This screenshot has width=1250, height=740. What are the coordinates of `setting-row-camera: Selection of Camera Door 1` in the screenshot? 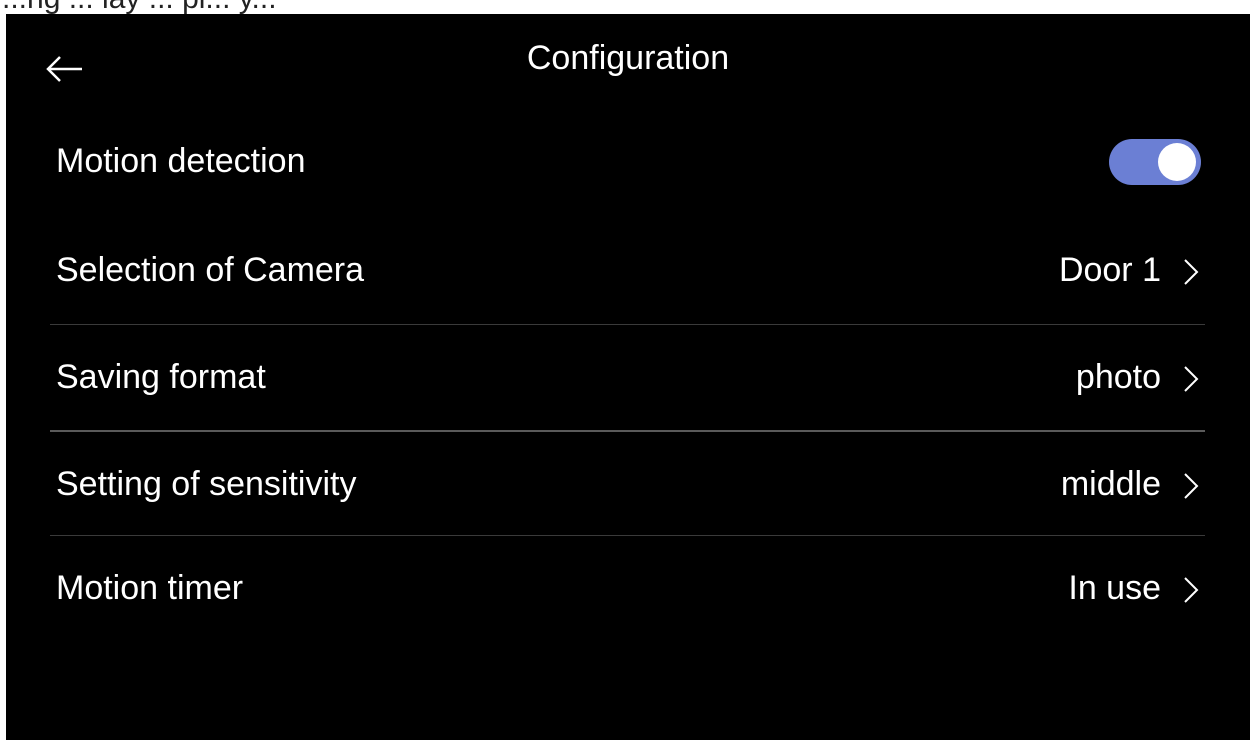 It's located at (627, 270).